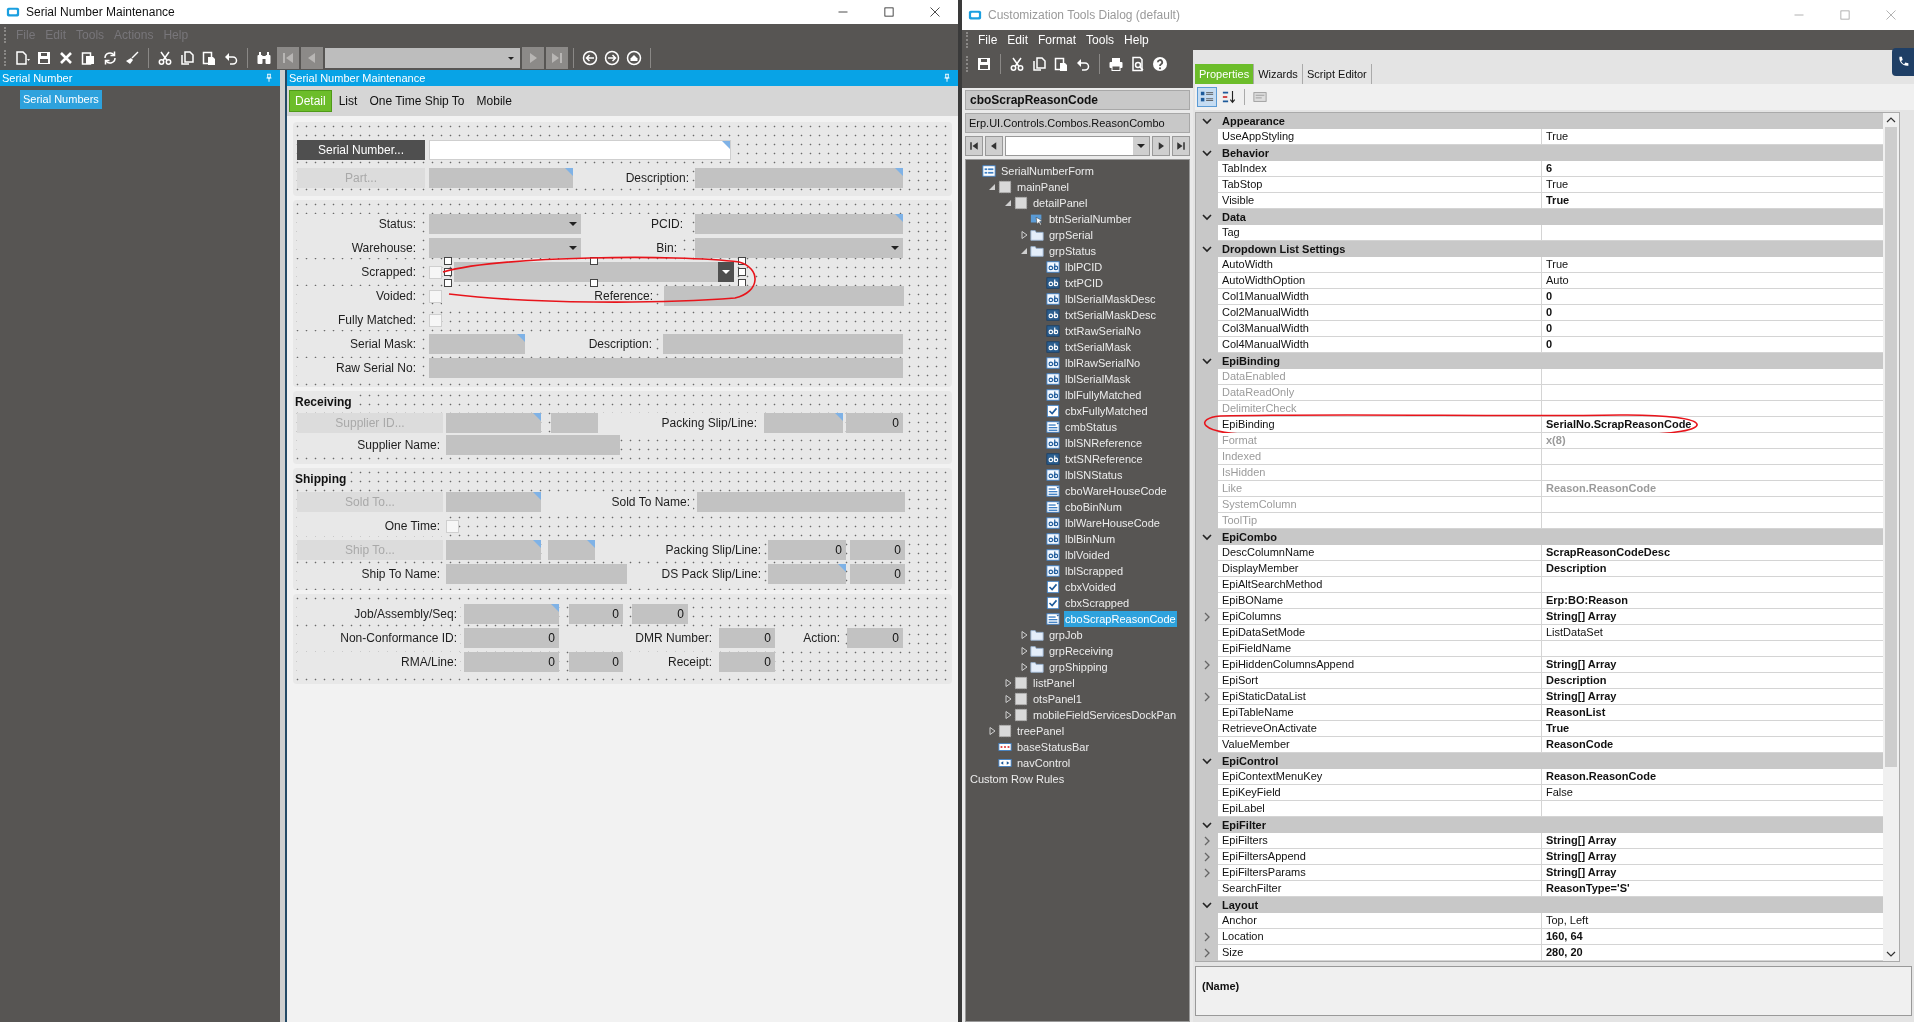 This screenshot has width=1914, height=1022. I want to click on property-name: Col2ManualWidth, so click(1380, 313).